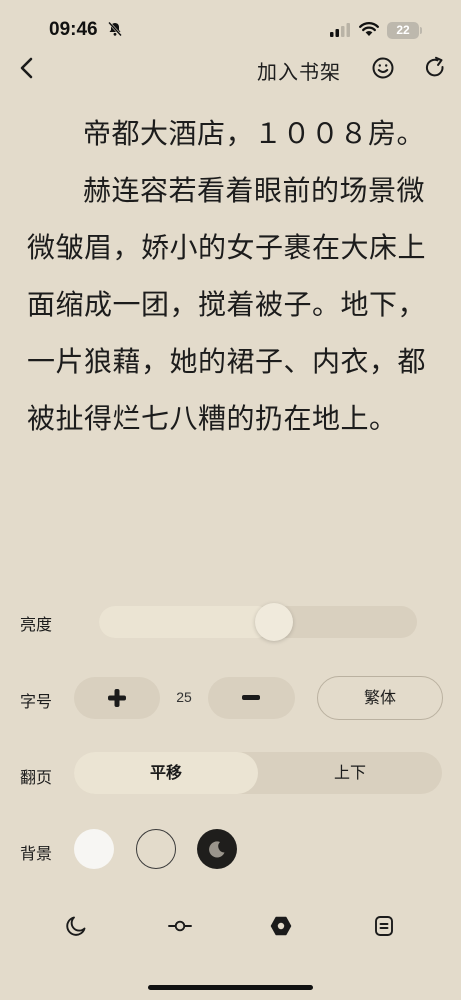 This screenshot has height=1000, width=461. What do you see at coordinates (94, 849) in the screenshot?
I see `background-white-option` at bounding box center [94, 849].